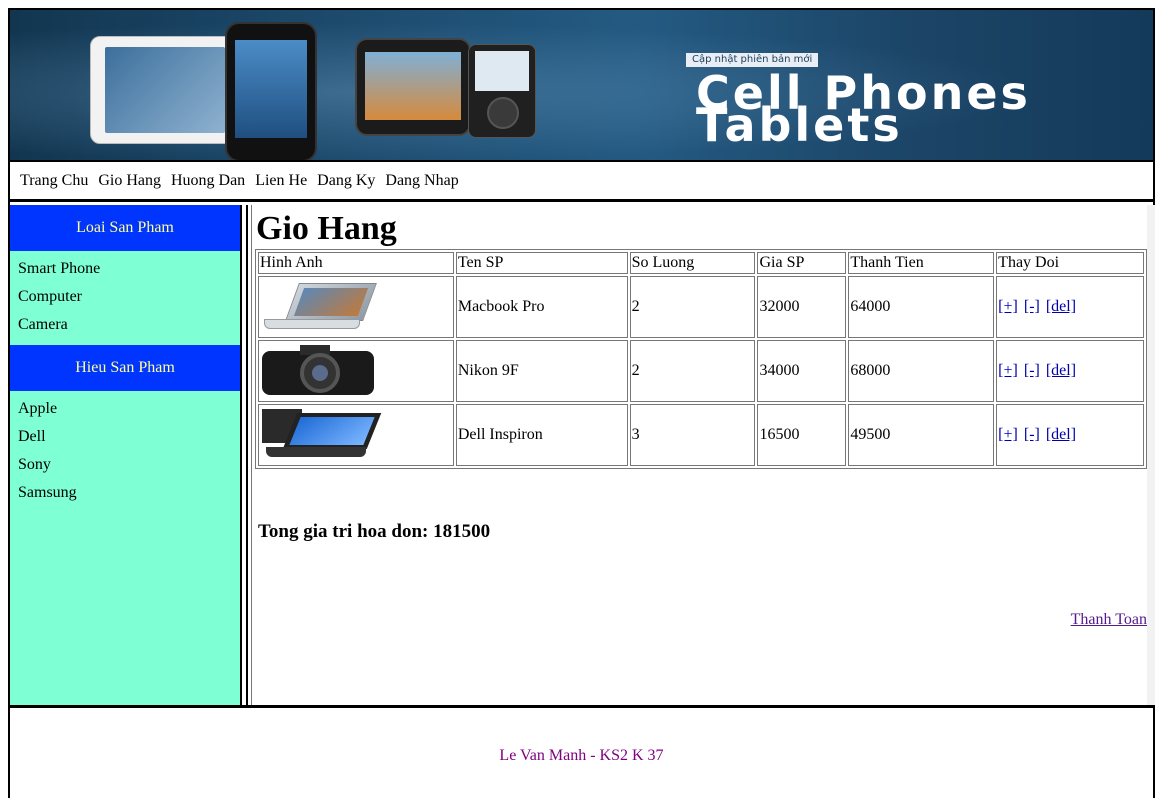 Image resolution: width=1155 pixels, height=800 pixels. What do you see at coordinates (326, 228) in the screenshot?
I see `page-title: Gio Hang` at bounding box center [326, 228].